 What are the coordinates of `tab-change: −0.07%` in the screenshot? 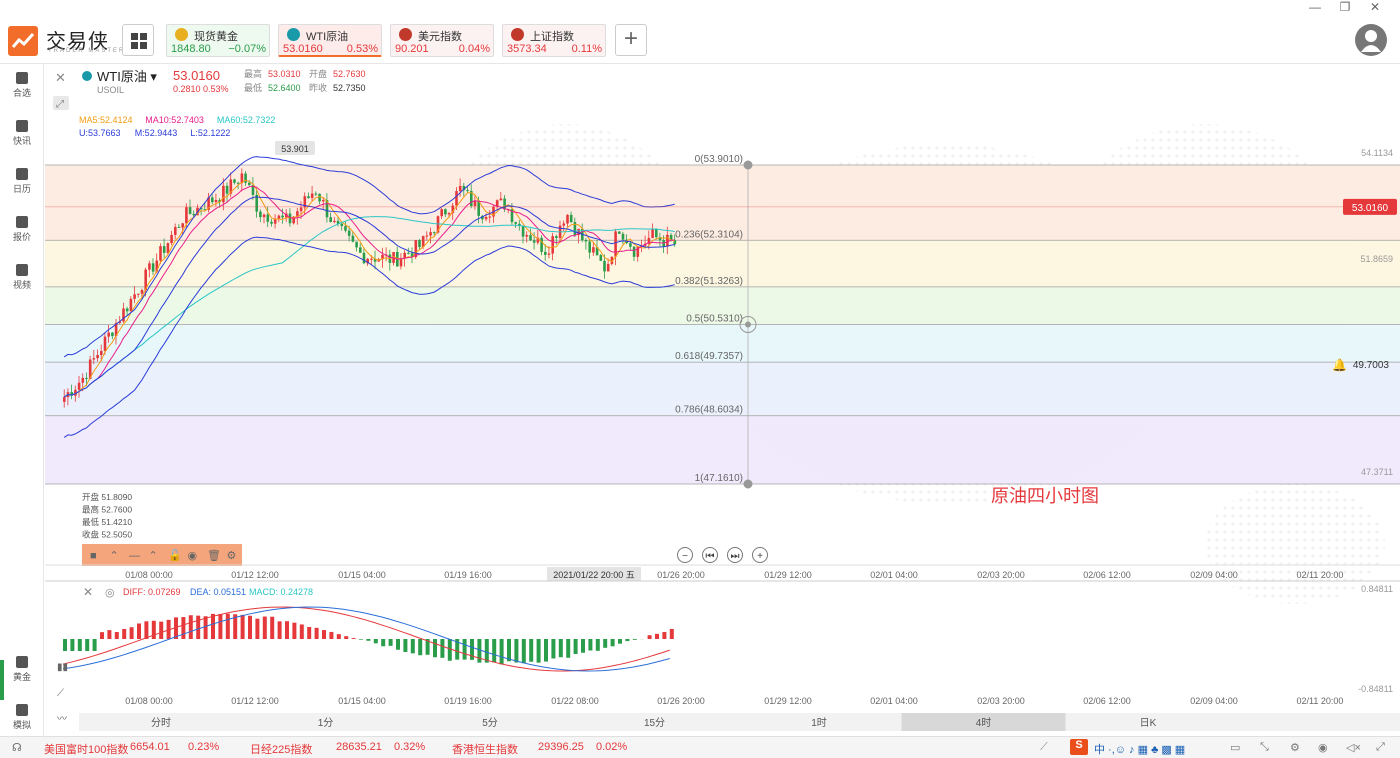 It's located at (247, 49).